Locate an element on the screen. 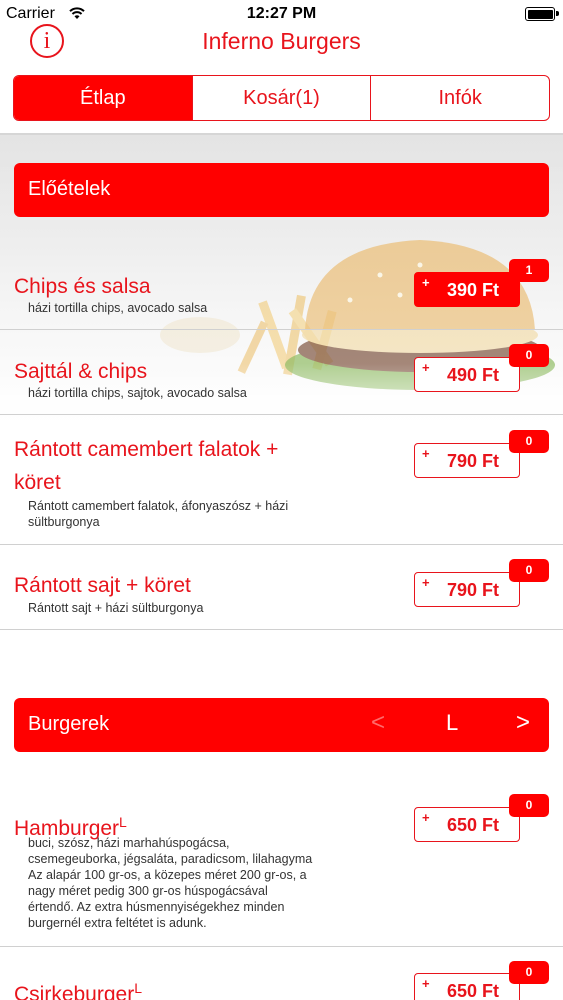 Image resolution: width=563 pixels, height=1000 pixels. clock: 12:27 PM is located at coordinates (281, 13).